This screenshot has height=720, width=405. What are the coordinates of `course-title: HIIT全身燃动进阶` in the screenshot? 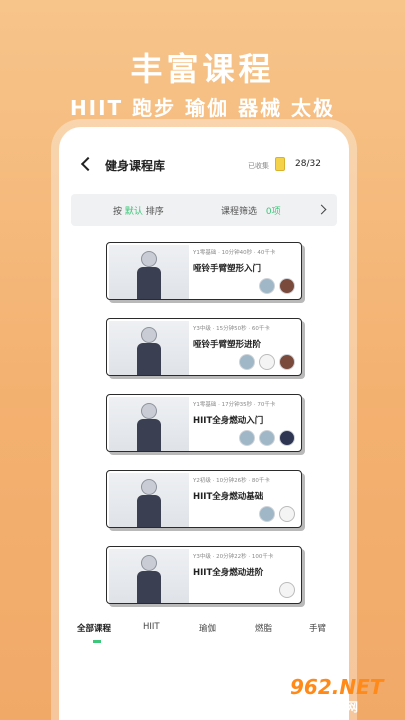 It's located at (228, 573).